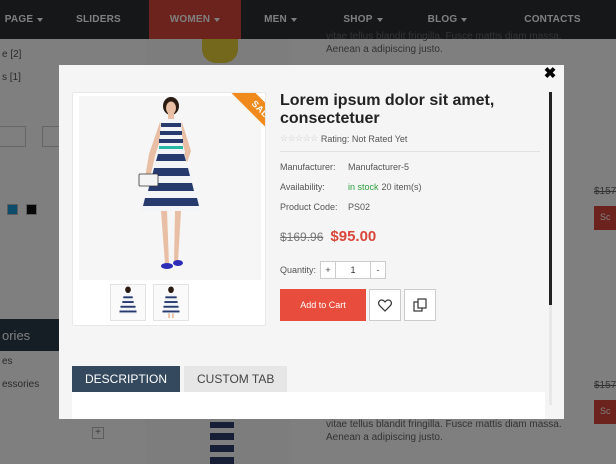 The height and width of the screenshot is (464, 616). I want to click on add-to-cart-button: Add to Cart, so click(323, 305).